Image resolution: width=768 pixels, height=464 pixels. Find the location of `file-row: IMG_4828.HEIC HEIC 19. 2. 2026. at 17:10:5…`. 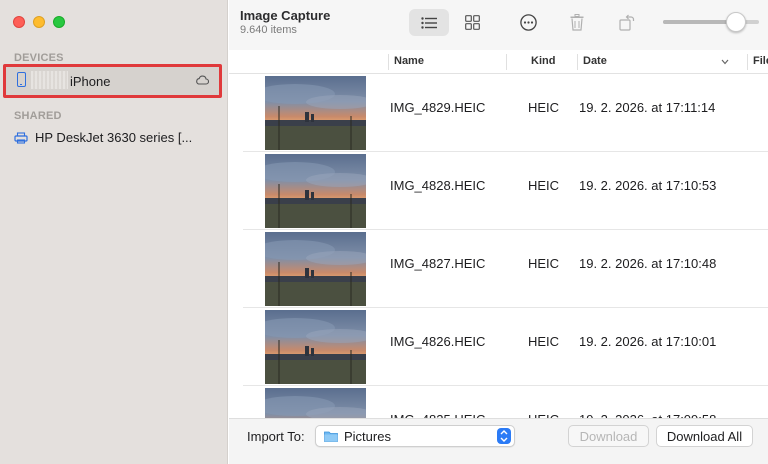

file-row: IMG_4828.HEIC HEIC 19. 2. 2026. at 17:10:5… is located at coordinates (498, 191).